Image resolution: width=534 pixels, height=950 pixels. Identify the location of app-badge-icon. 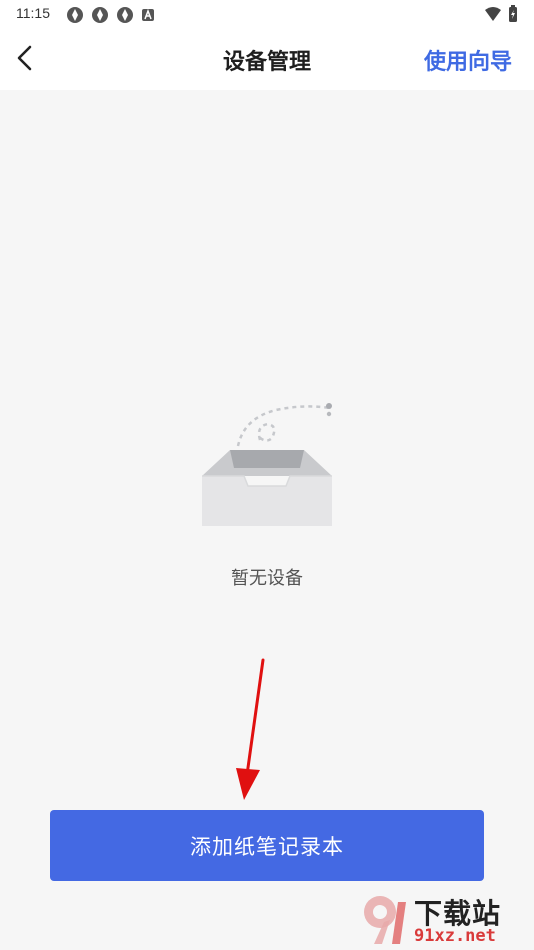
(148, 14).